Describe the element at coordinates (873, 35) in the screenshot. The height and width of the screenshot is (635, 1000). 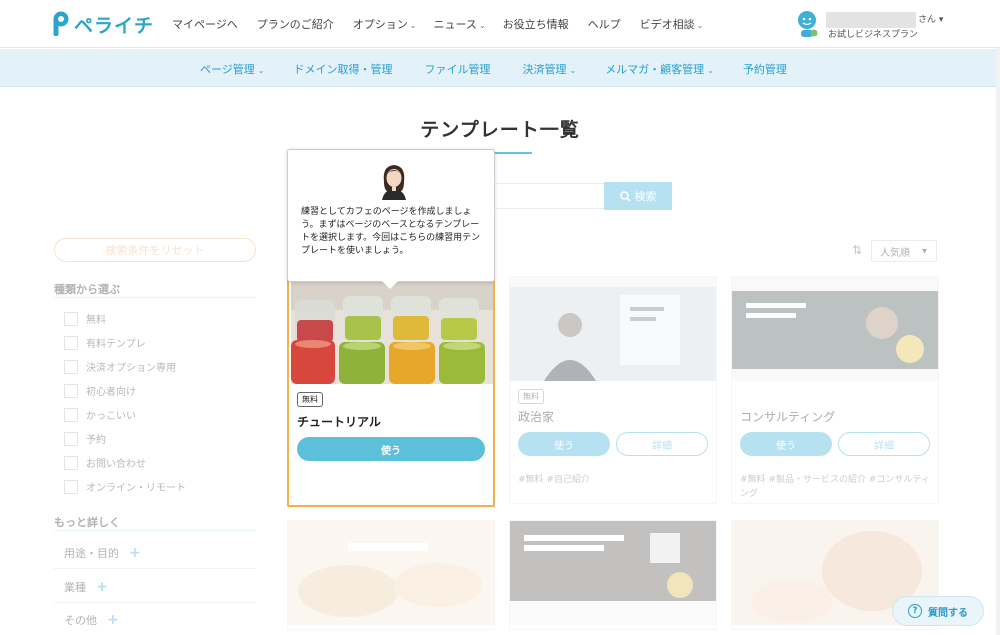
I see `user-plan: お試しビジネスプラン` at that location.